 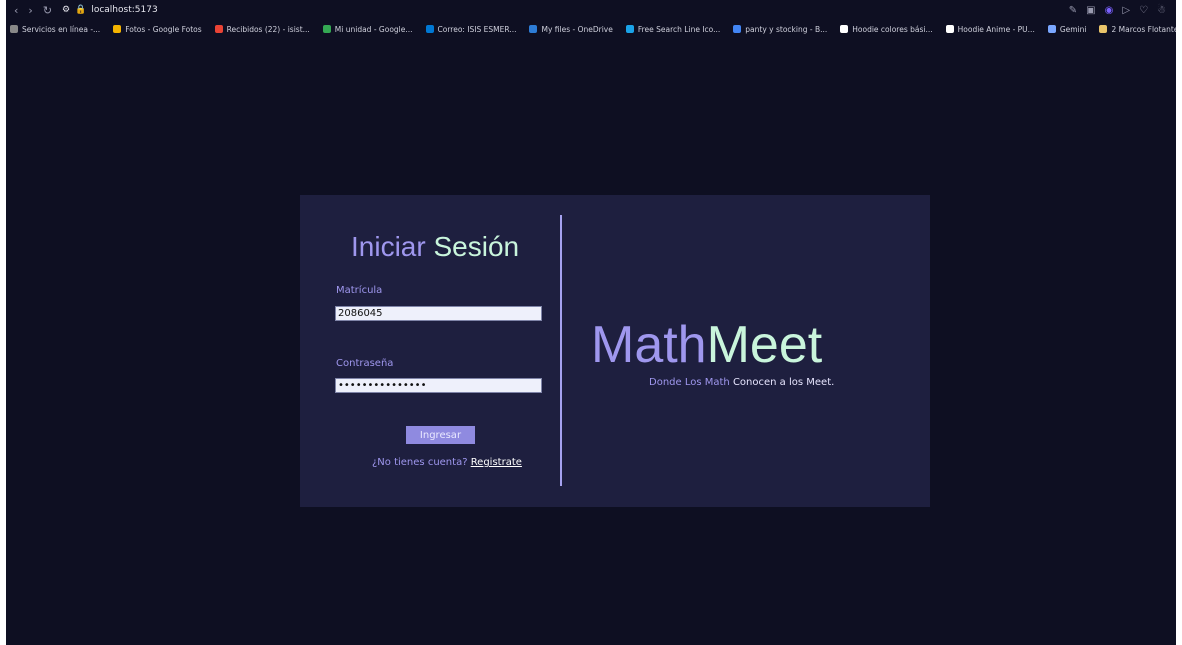 I want to click on brand-logo: MathMeet, so click(x=706, y=345).